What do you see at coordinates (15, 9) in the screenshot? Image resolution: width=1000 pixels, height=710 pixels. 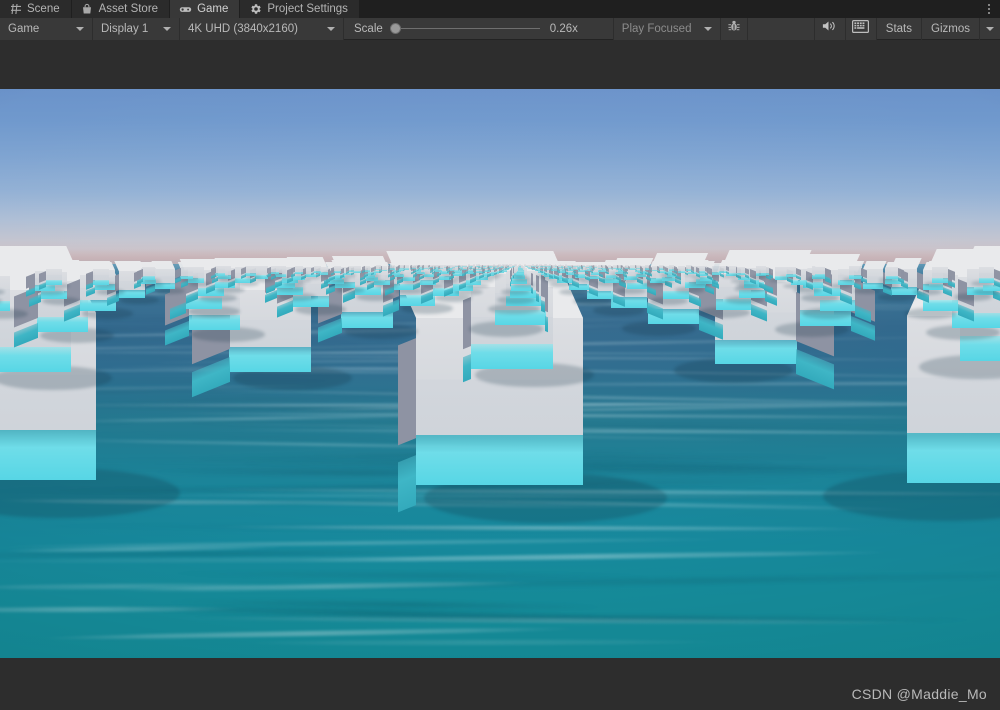 I see `scene-grid-icon` at bounding box center [15, 9].